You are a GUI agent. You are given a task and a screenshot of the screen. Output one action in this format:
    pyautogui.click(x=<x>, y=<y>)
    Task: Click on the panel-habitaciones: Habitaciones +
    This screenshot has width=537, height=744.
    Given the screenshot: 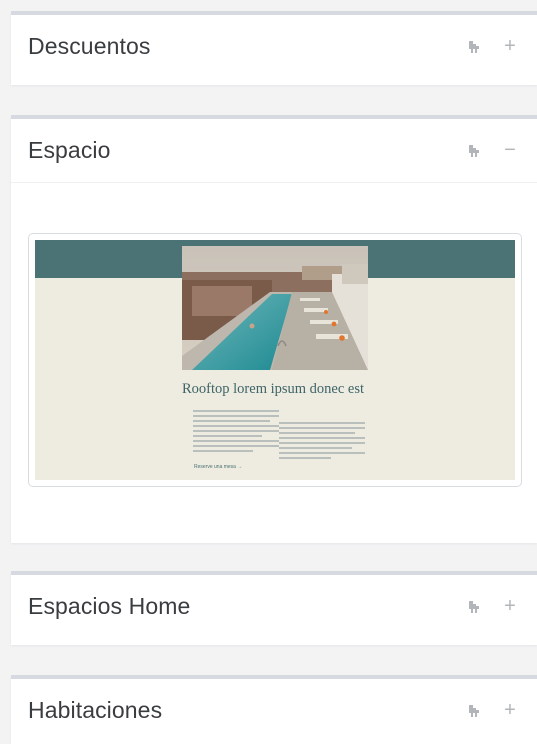 What is the action you would take?
    pyautogui.click(x=274, y=709)
    